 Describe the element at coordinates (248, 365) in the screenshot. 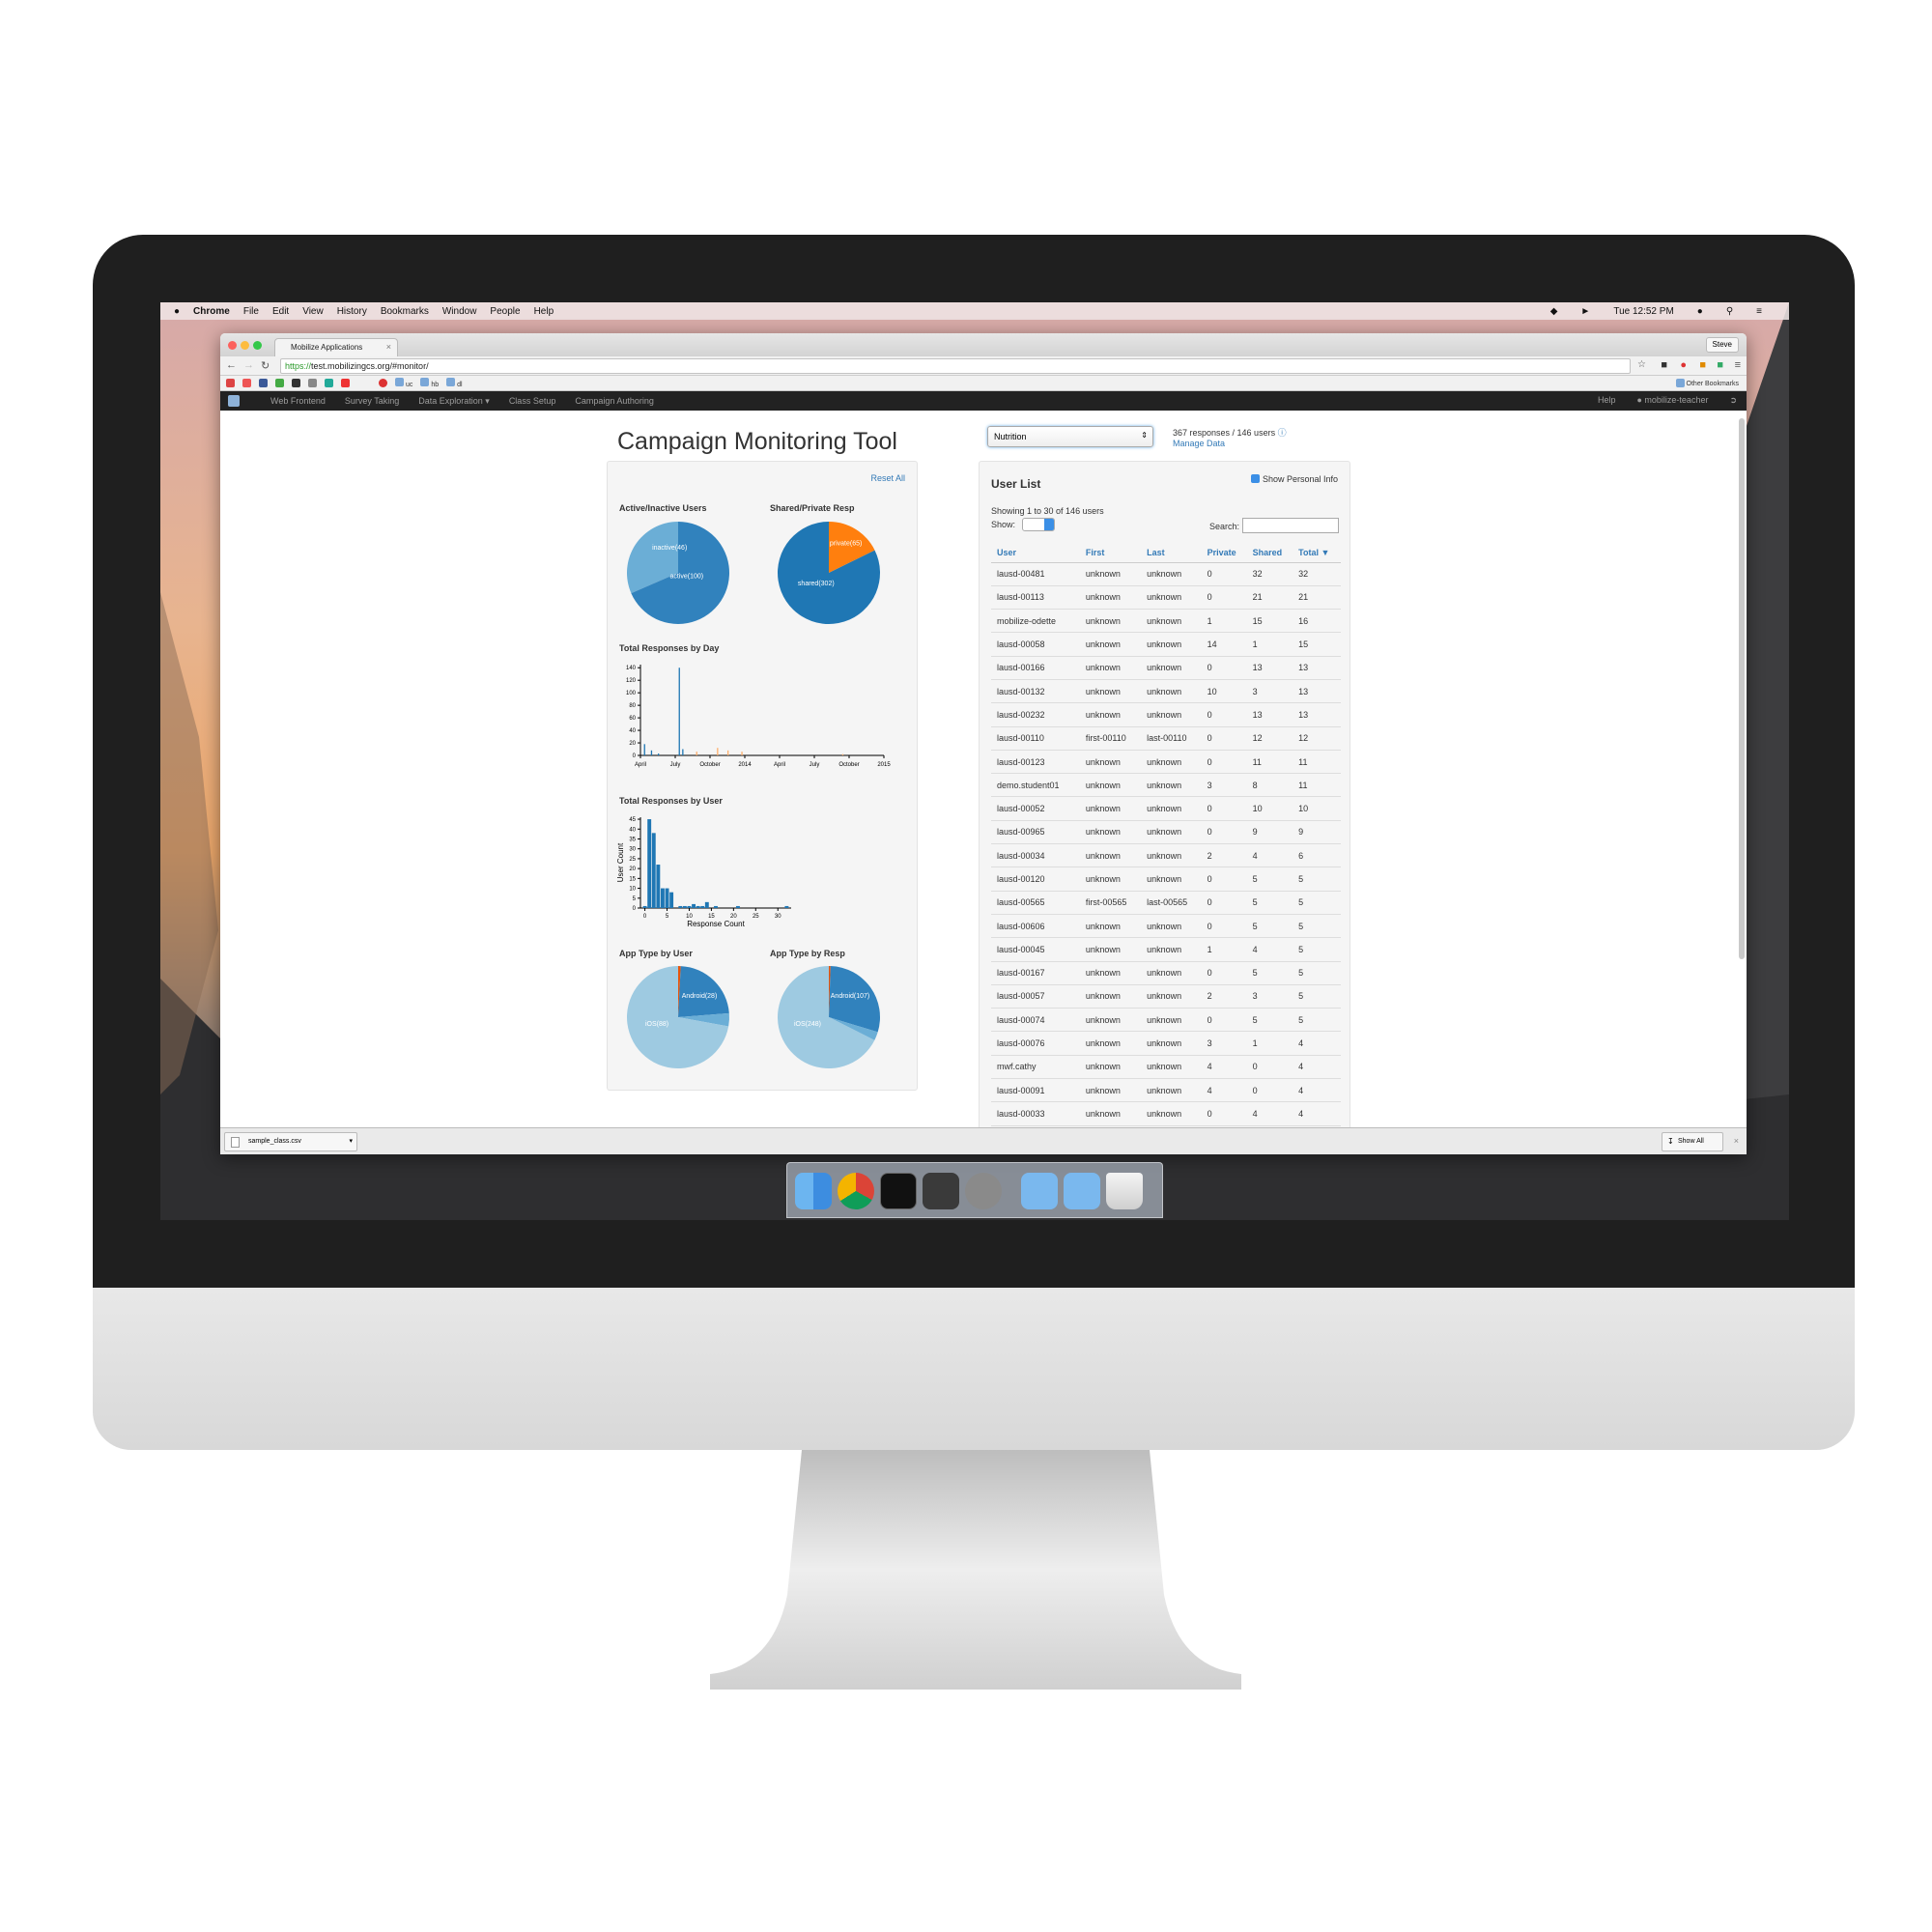

I see `forward-icon: →` at that location.